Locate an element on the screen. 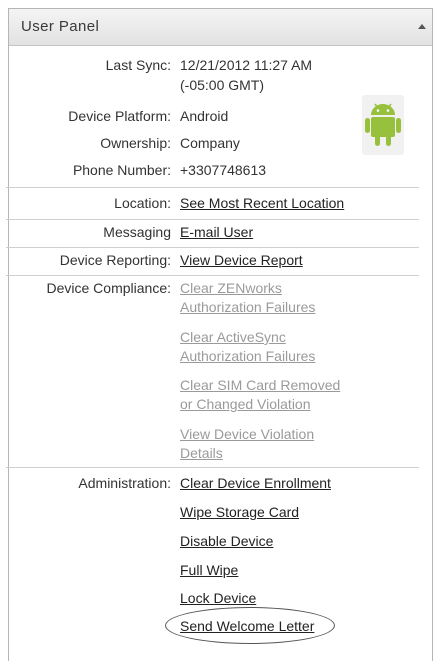 The width and height of the screenshot is (433, 661). last-sync-label: Last Sync: is located at coordinates (138, 65).